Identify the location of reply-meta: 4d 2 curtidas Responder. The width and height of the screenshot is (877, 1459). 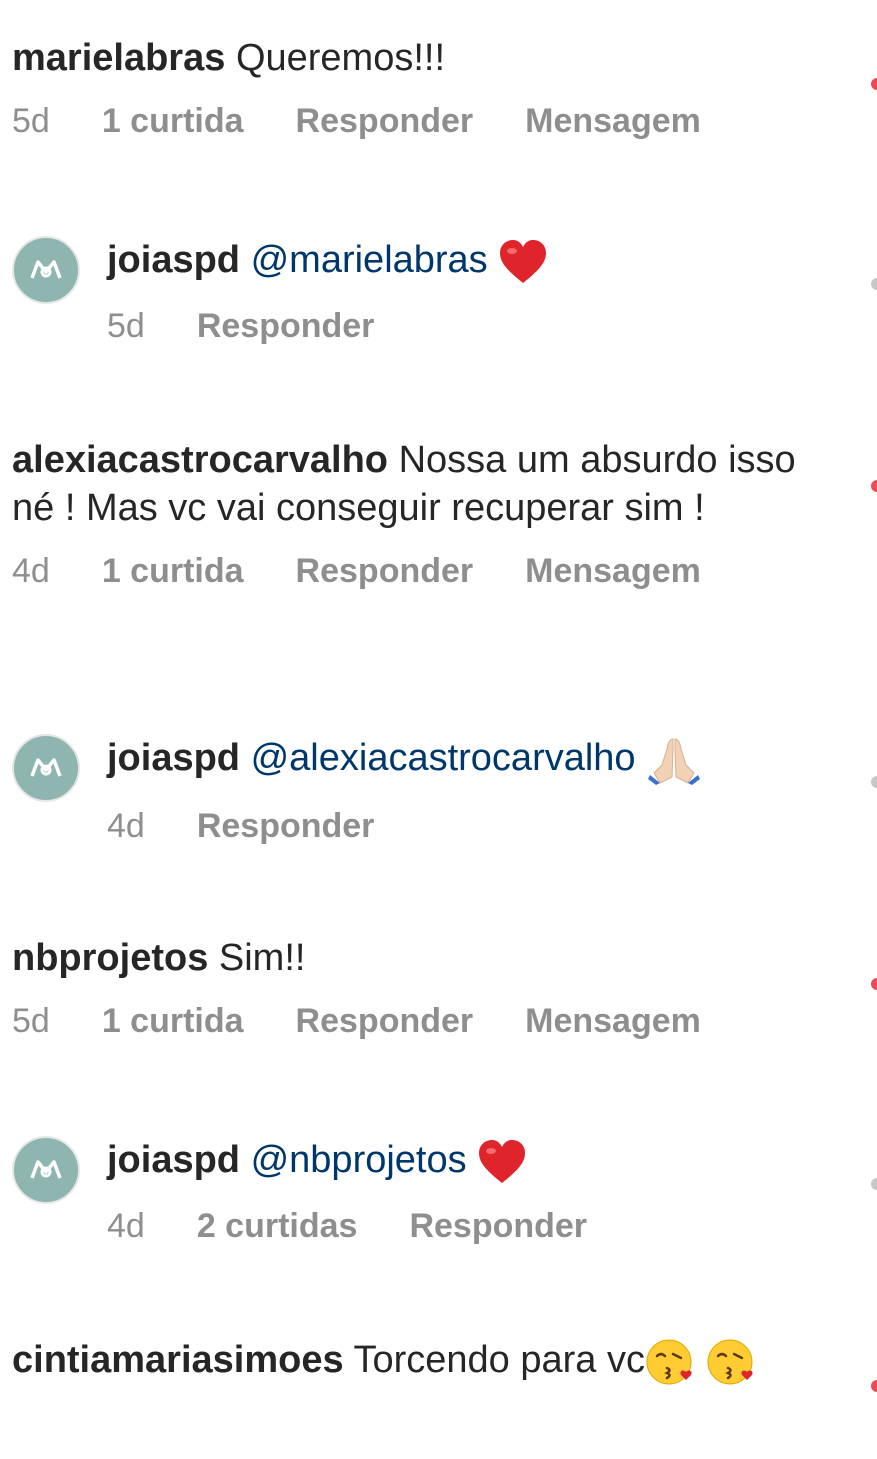
(467, 1226).